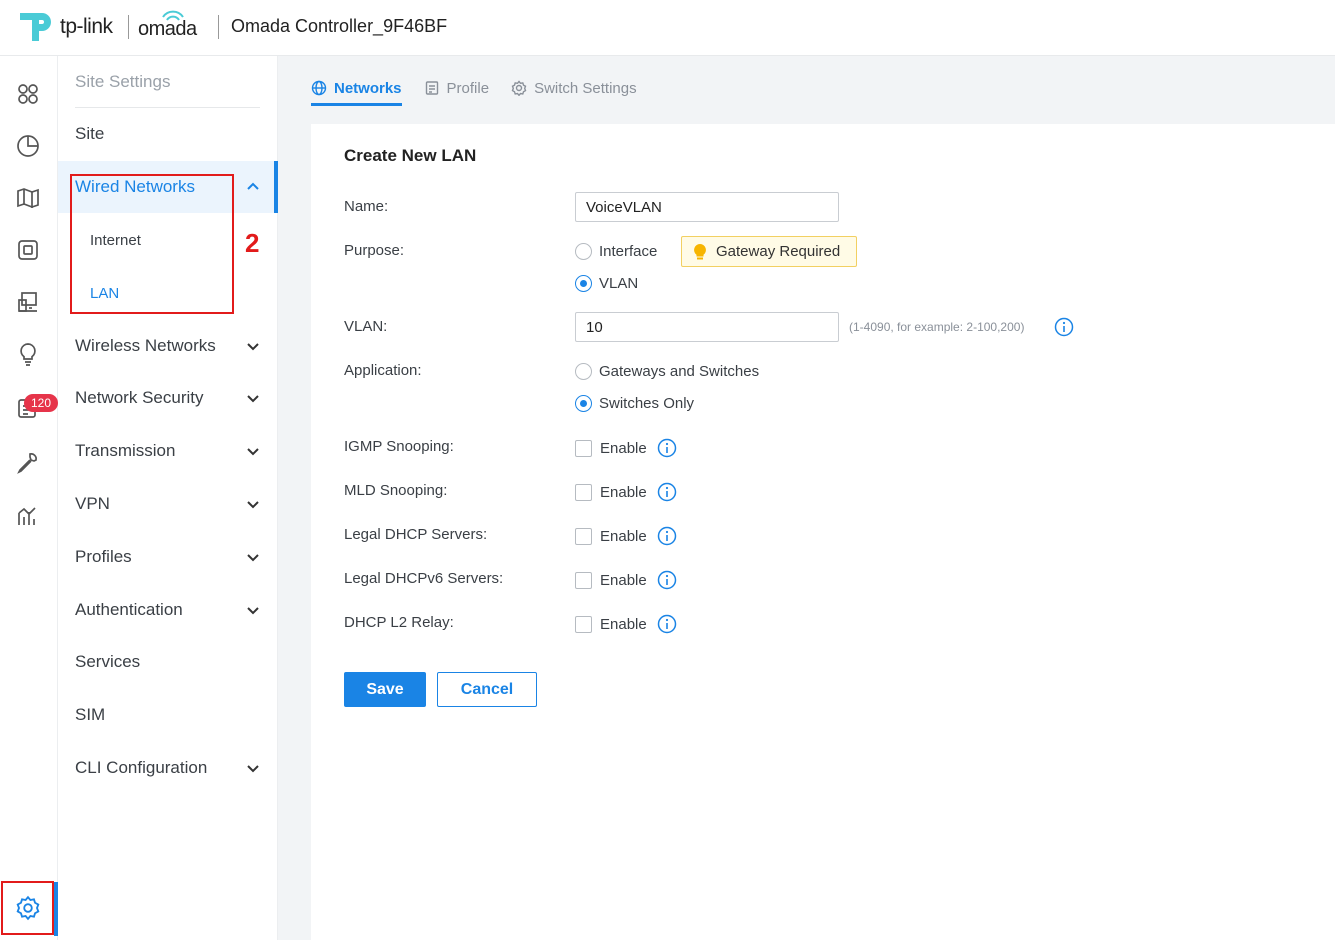 The image size is (1335, 940). Describe the element at coordinates (707, 327) in the screenshot. I see `vlan-input` at that location.